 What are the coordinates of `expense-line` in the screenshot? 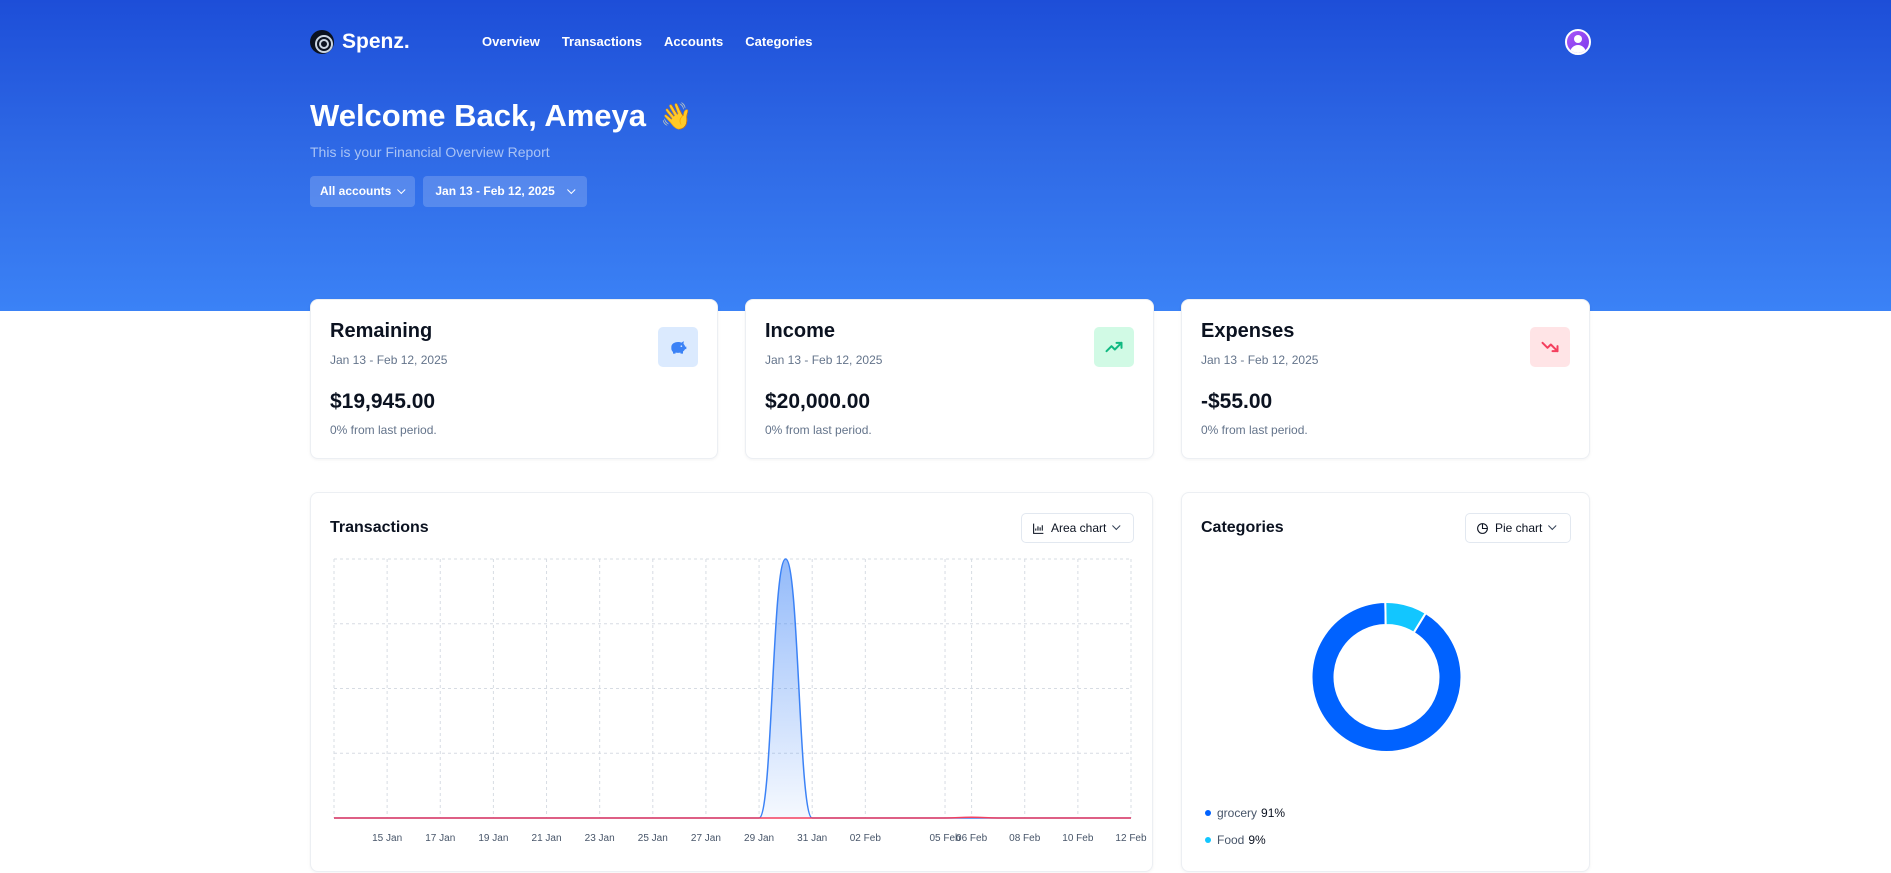 It's located at (732, 817).